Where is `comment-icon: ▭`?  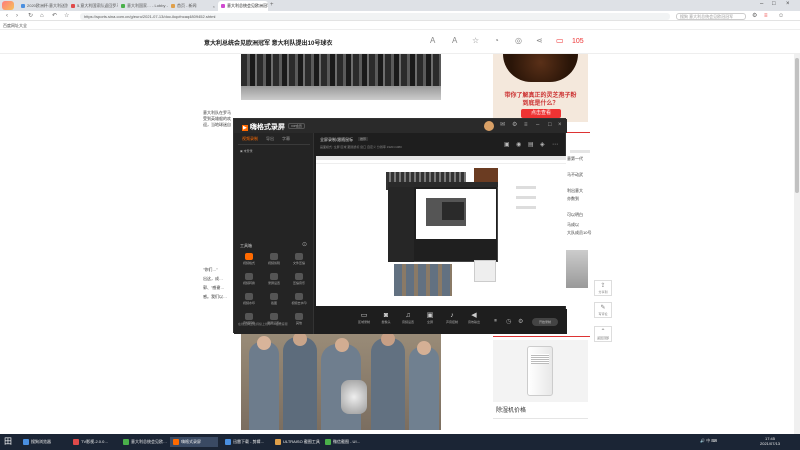
comment-icon: ▭ is located at coordinates (560, 40).